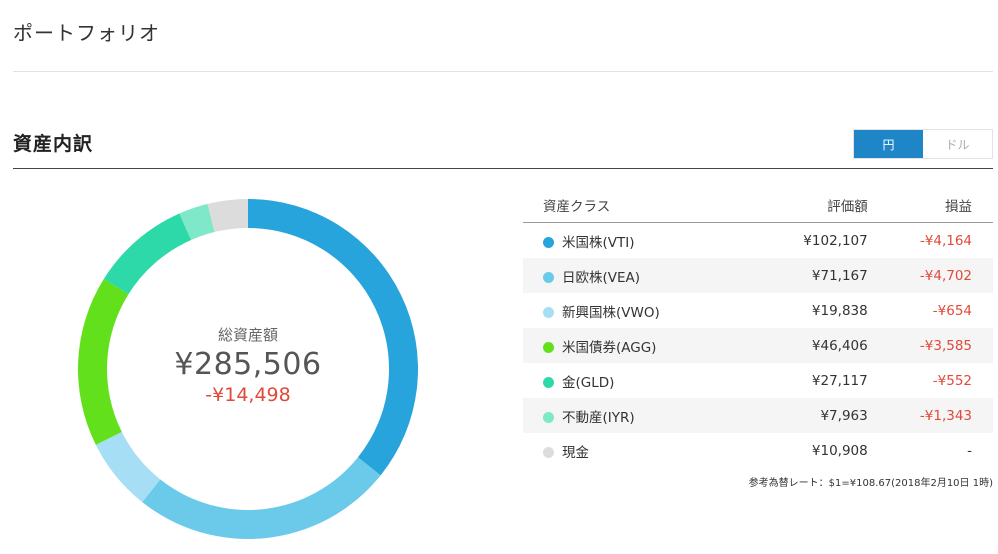 The image size is (998, 554). Describe the element at coordinates (548, 312) in the screenshot. I see `vwo-color-dot` at that location.